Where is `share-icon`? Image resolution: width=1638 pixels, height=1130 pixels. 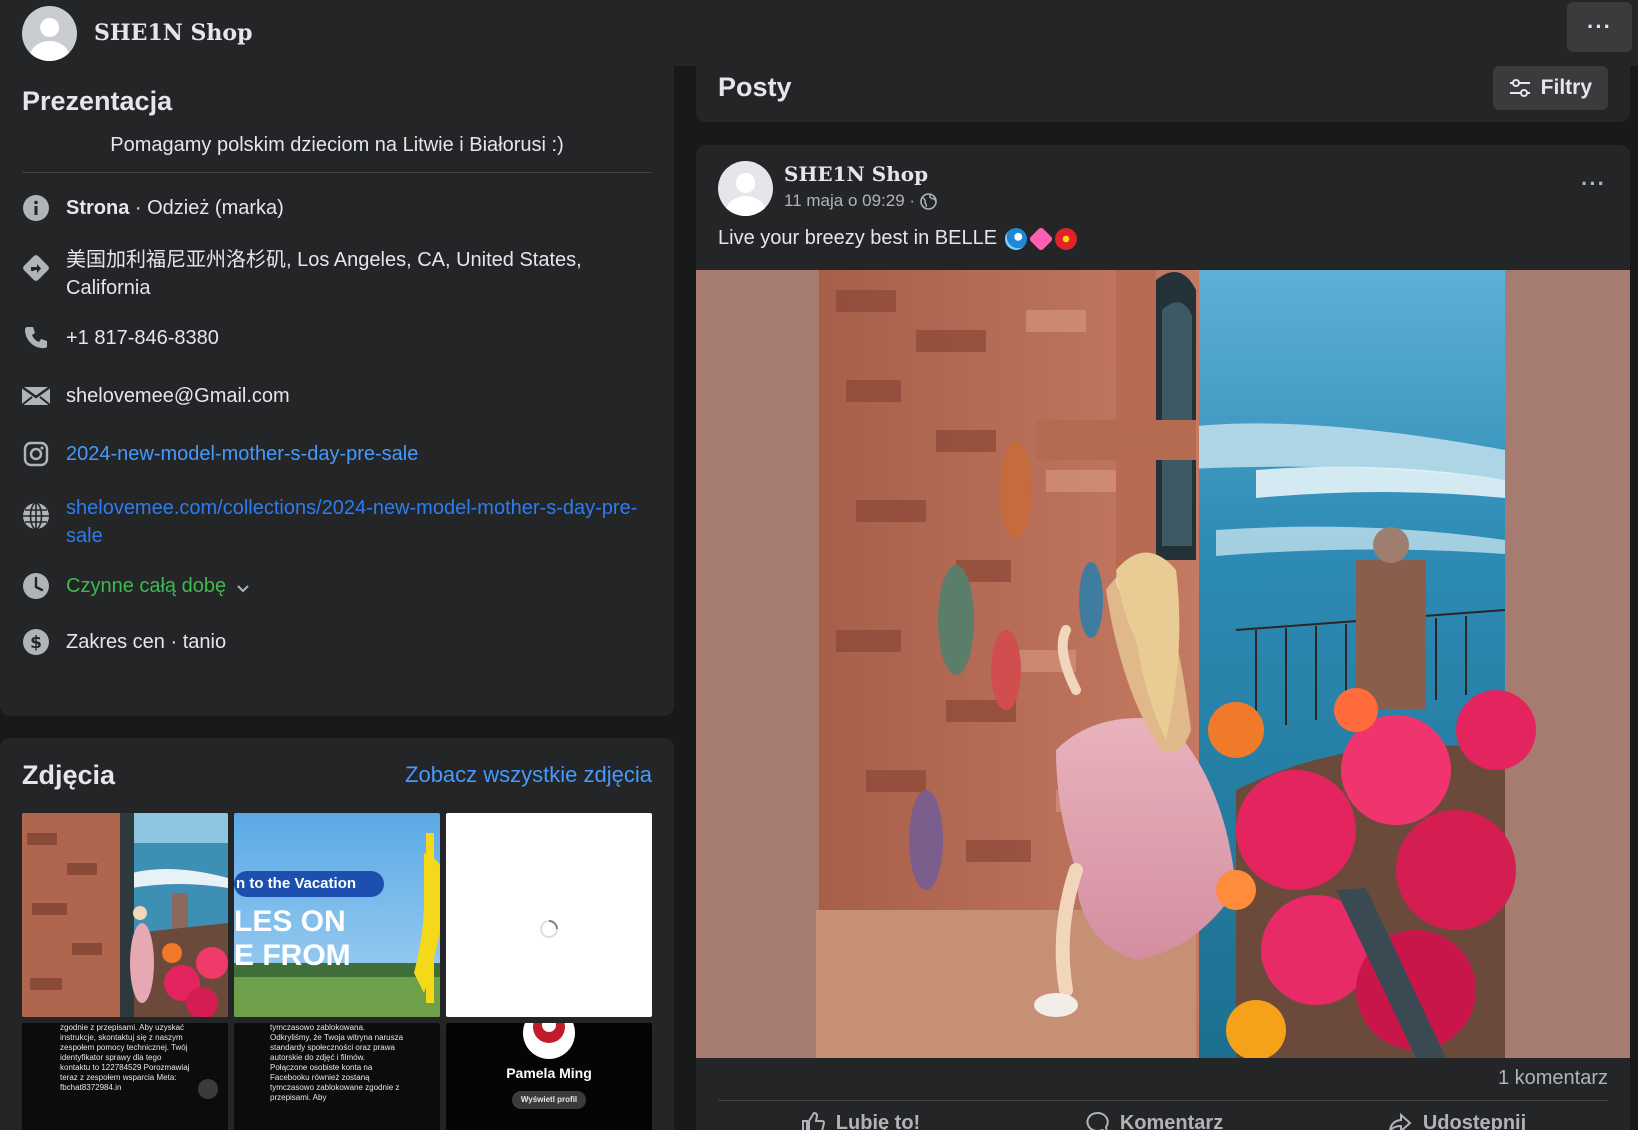 share-icon is located at coordinates (208, 1089).